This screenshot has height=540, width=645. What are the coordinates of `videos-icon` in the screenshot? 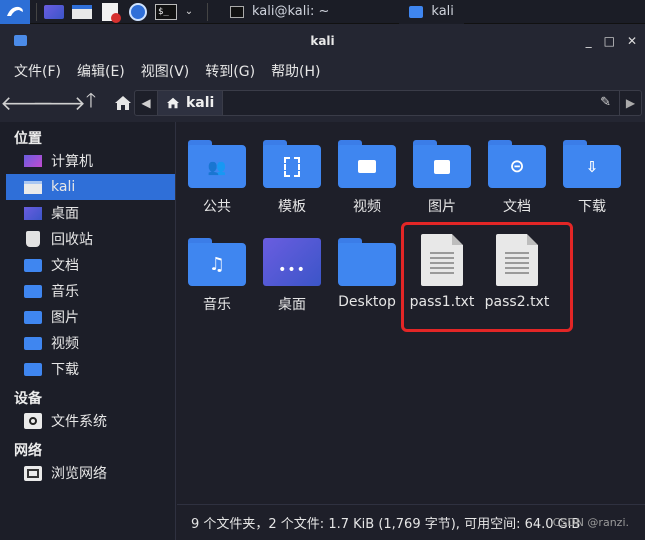 It's located at (33, 343).